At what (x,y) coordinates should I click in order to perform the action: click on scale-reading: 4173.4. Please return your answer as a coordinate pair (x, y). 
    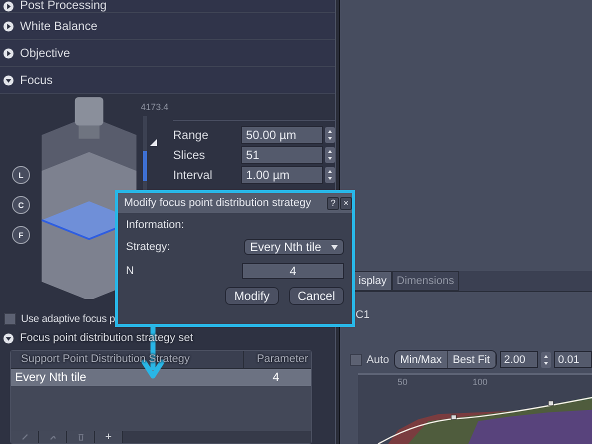
    Looking at the image, I should click on (154, 107).